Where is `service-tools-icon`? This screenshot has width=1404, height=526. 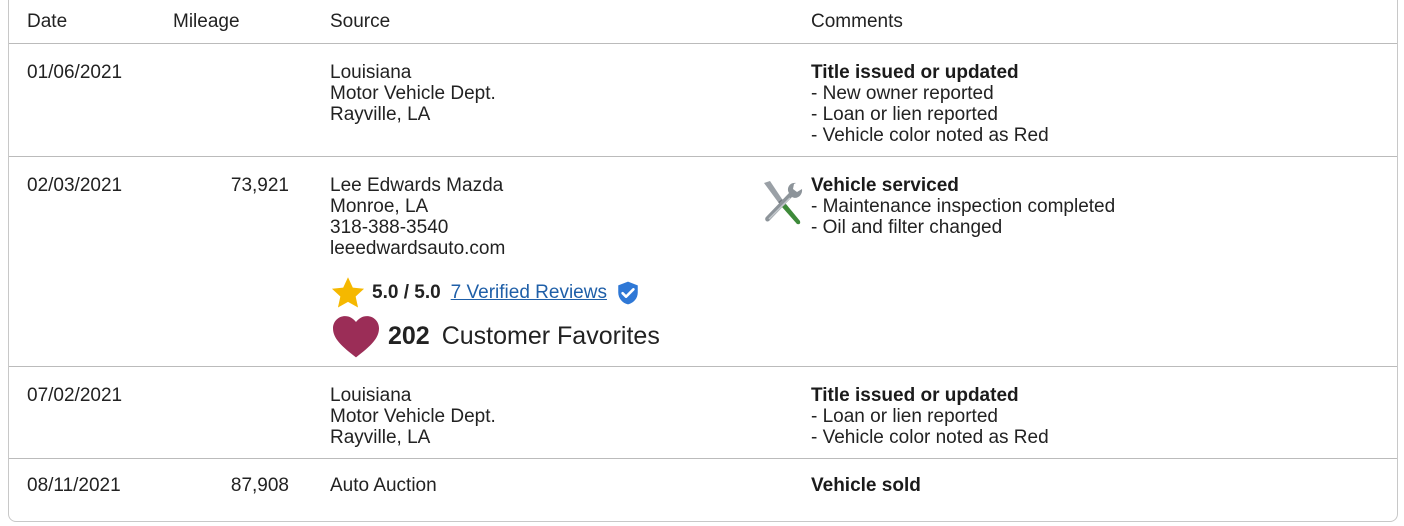
service-tools-icon is located at coordinates (783, 203).